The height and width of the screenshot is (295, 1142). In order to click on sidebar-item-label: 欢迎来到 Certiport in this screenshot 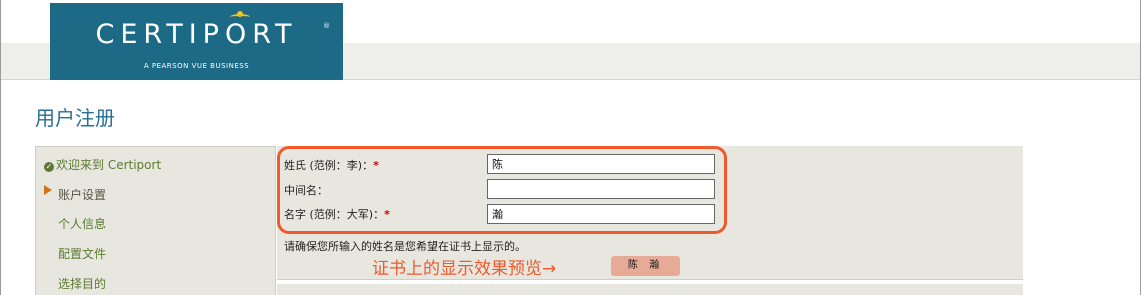, I will do `click(109, 165)`.